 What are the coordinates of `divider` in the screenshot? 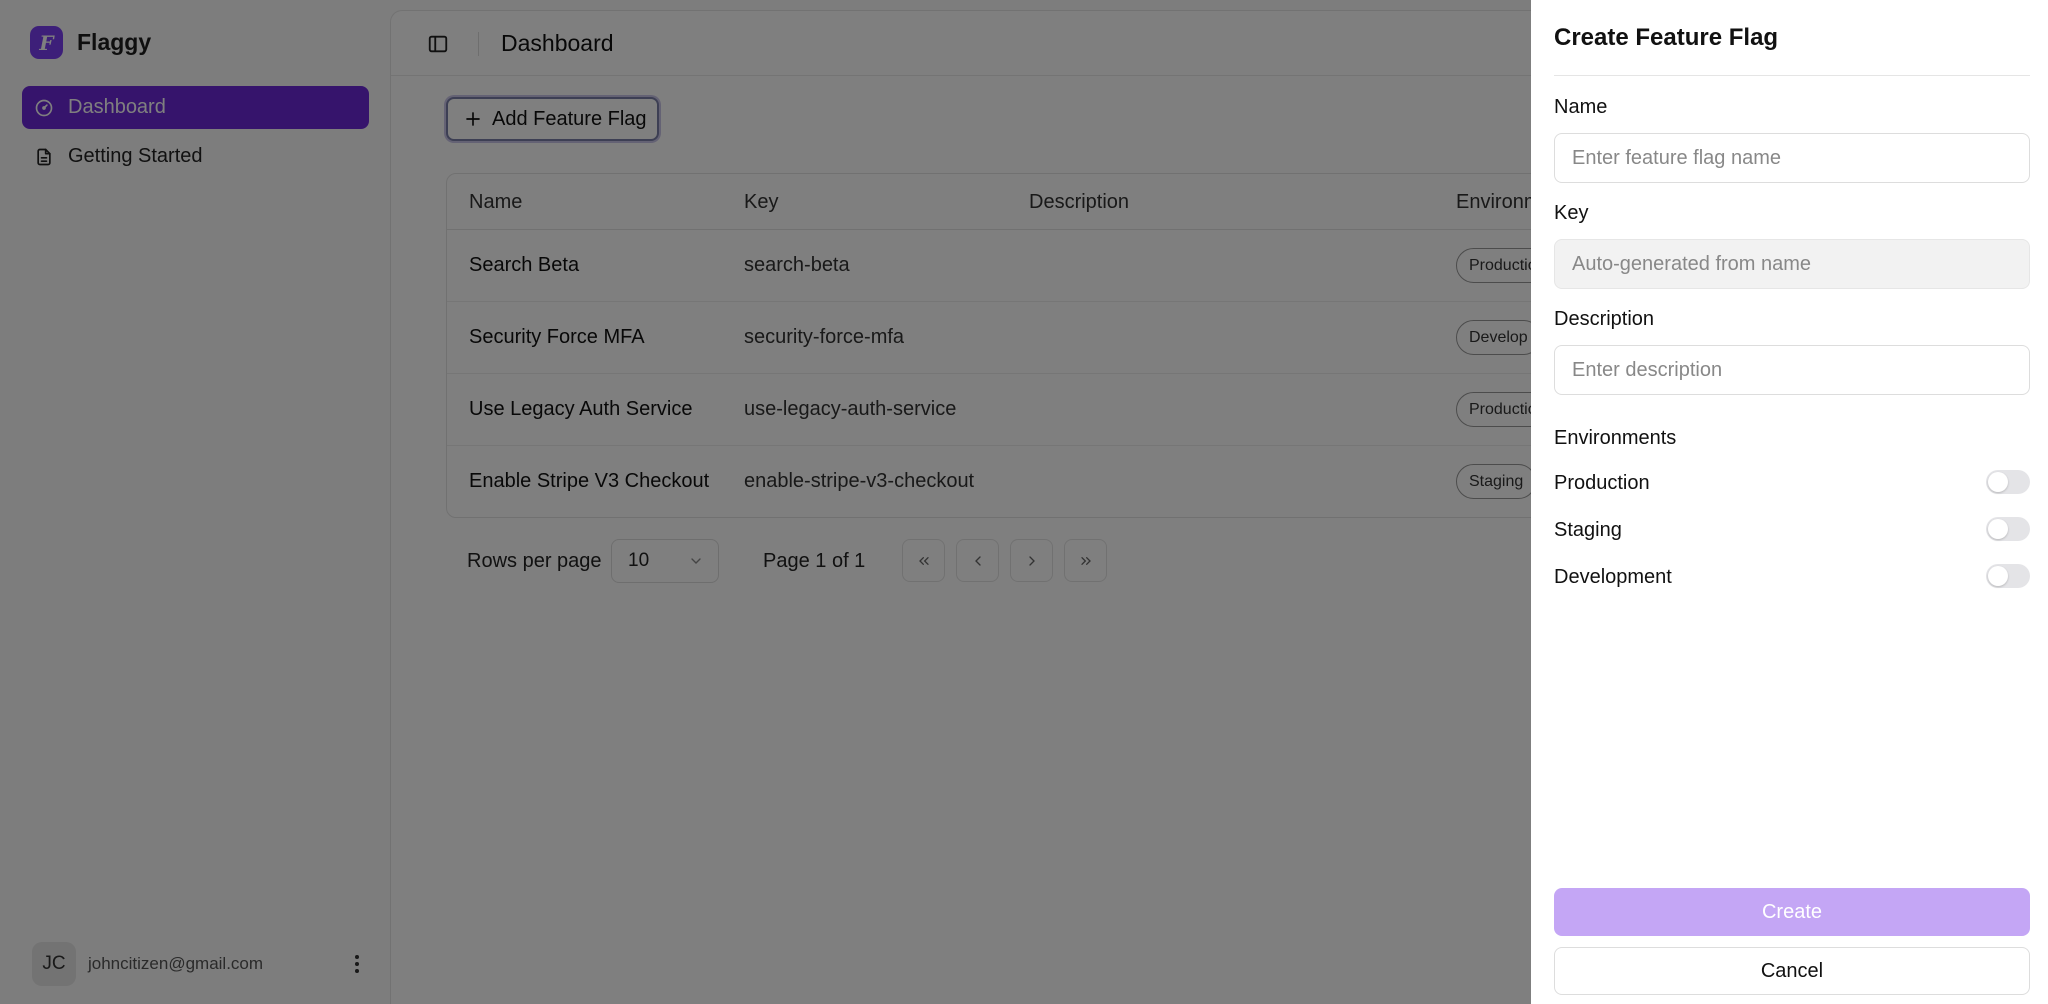 It's located at (1792, 75).